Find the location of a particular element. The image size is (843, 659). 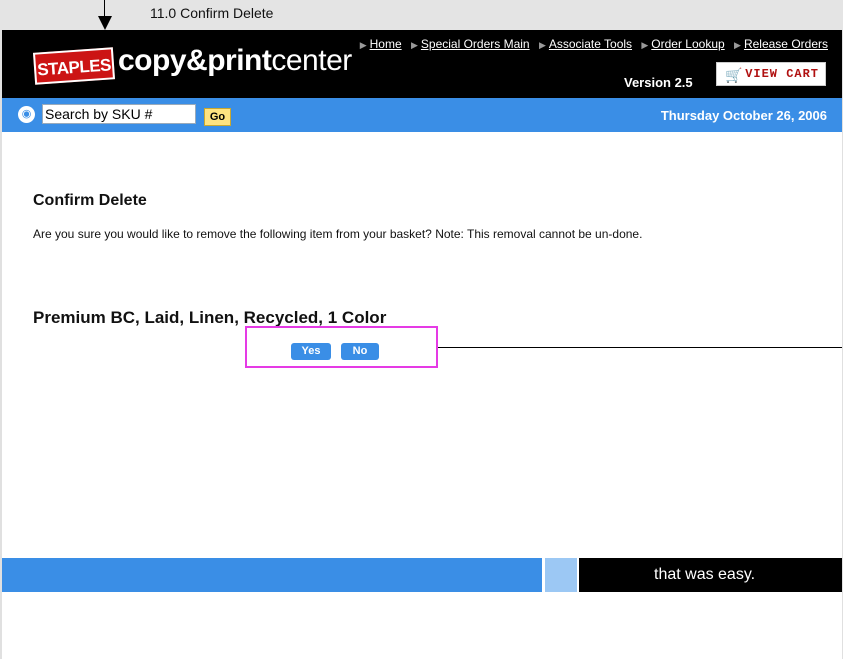

annotation-arrow-head is located at coordinates (105, 23).